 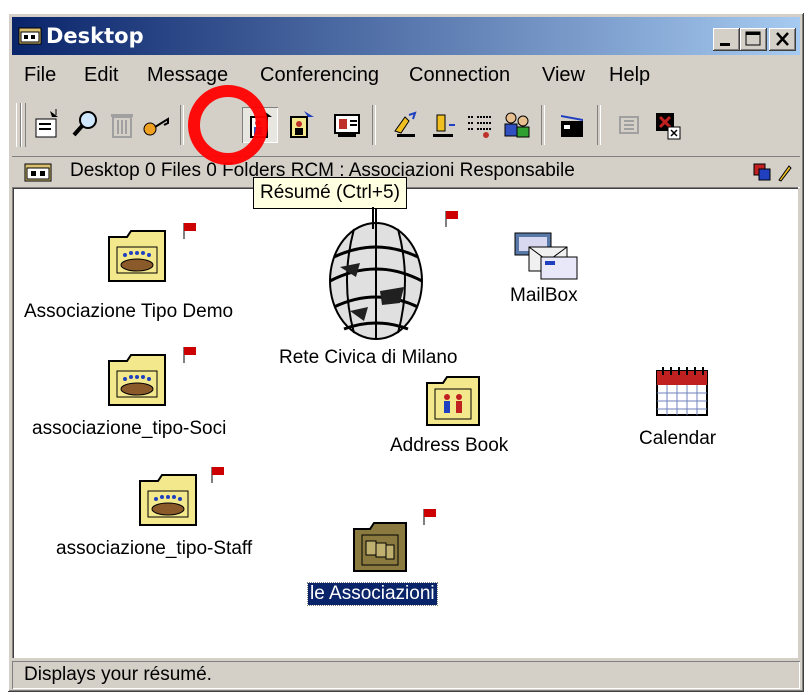 I want to click on calendar-icon, so click(x=682, y=391).